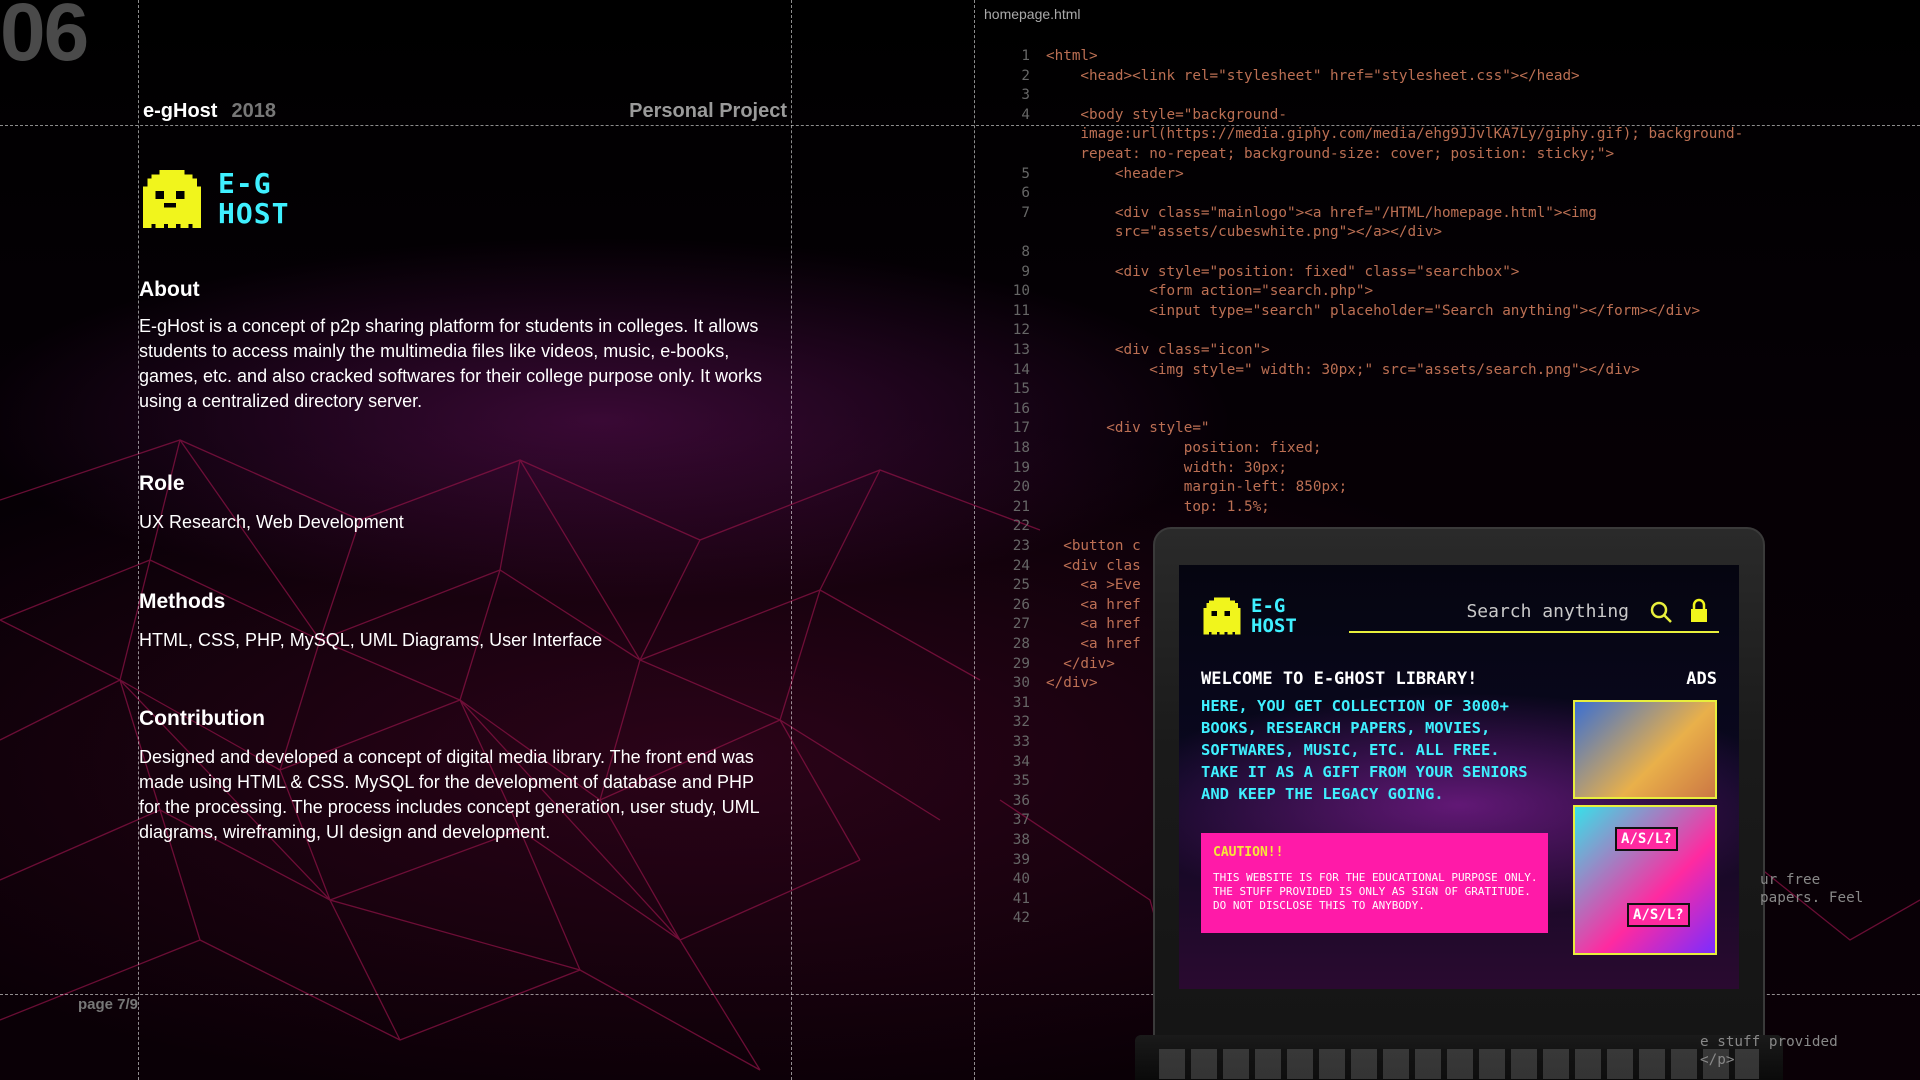  What do you see at coordinates (169, 289) in the screenshot?
I see `about-title: About` at bounding box center [169, 289].